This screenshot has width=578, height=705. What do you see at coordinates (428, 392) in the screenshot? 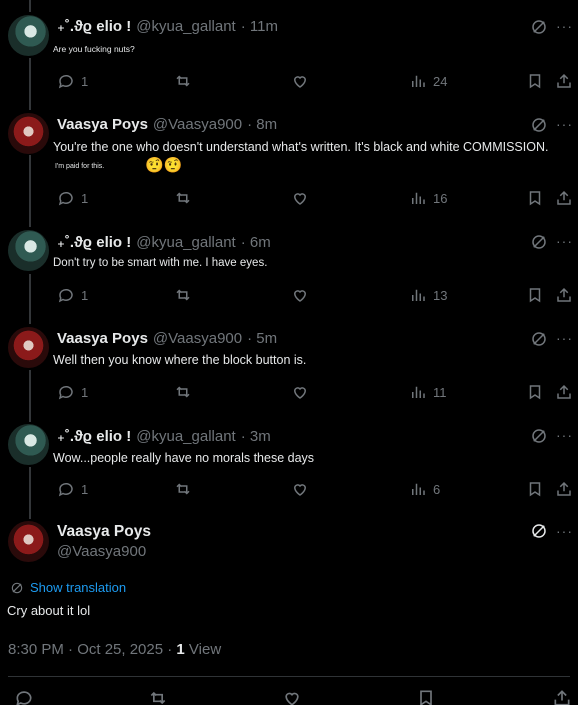
I see `views-button: 11` at bounding box center [428, 392].